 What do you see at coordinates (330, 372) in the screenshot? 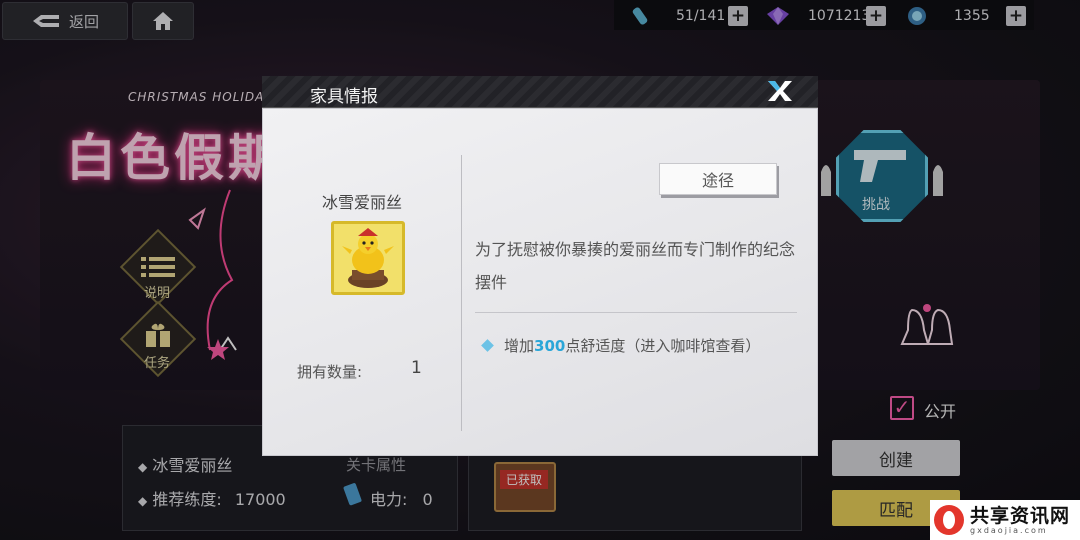
I see `owned-count-label: 拥有数量:` at bounding box center [330, 372].